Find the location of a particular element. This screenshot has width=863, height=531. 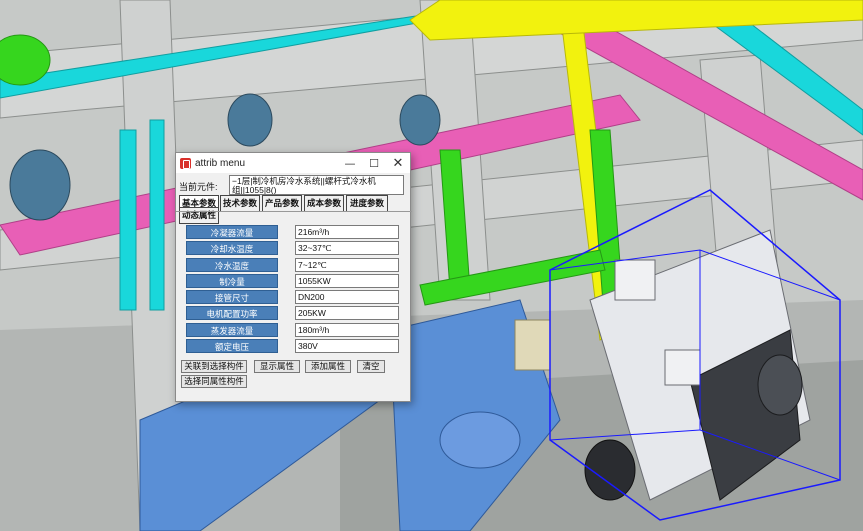

minimize-button: — is located at coordinates (350, 163).